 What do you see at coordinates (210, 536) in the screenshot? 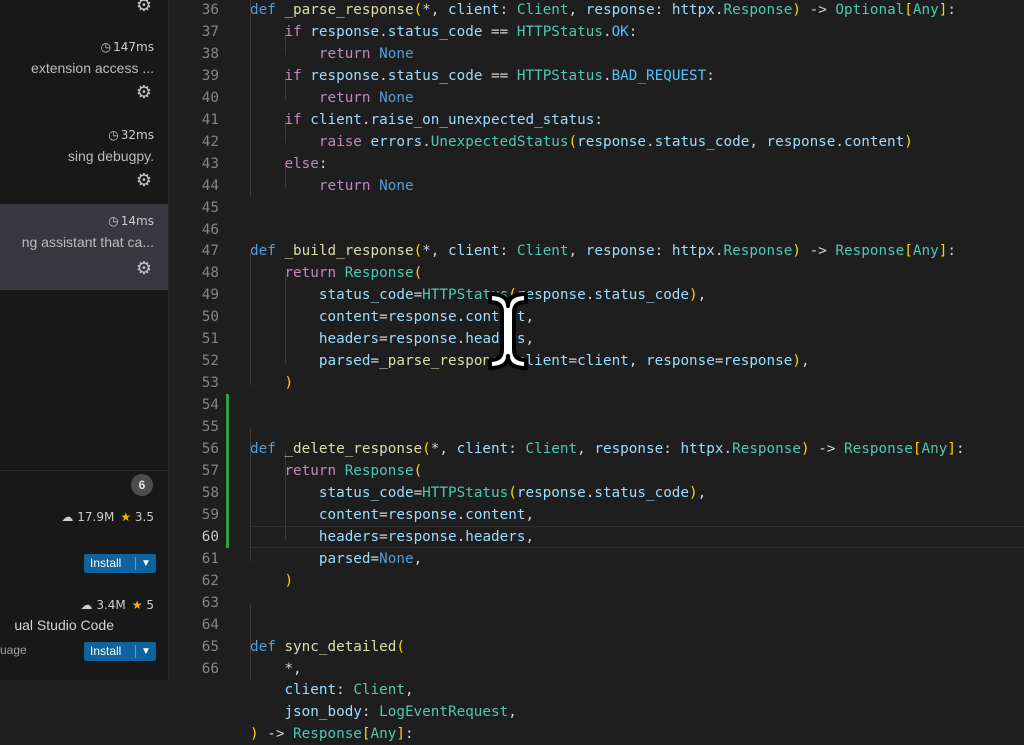
I see `line-number: 60` at bounding box center [210, 536].